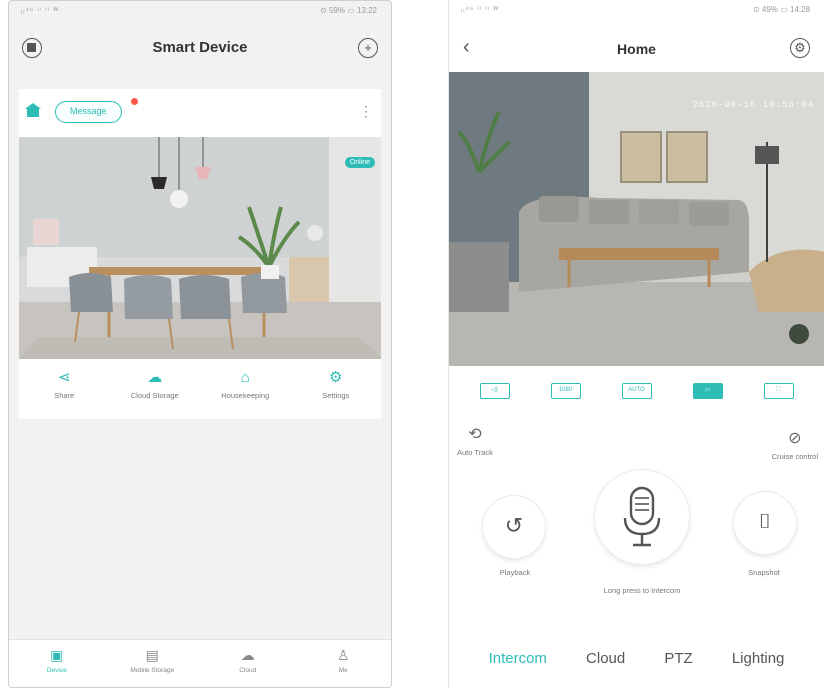 This screenshot has width=826, height=688. I want to click on tab-device: ▣ Device, so click(57, 663).